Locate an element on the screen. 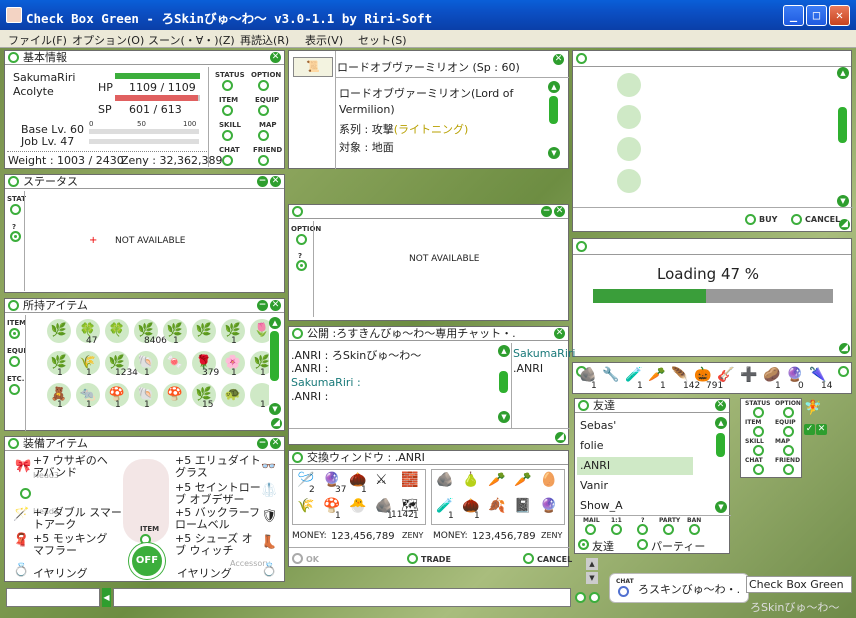  loading-toggle-icon is located at coordinates (581, 246).